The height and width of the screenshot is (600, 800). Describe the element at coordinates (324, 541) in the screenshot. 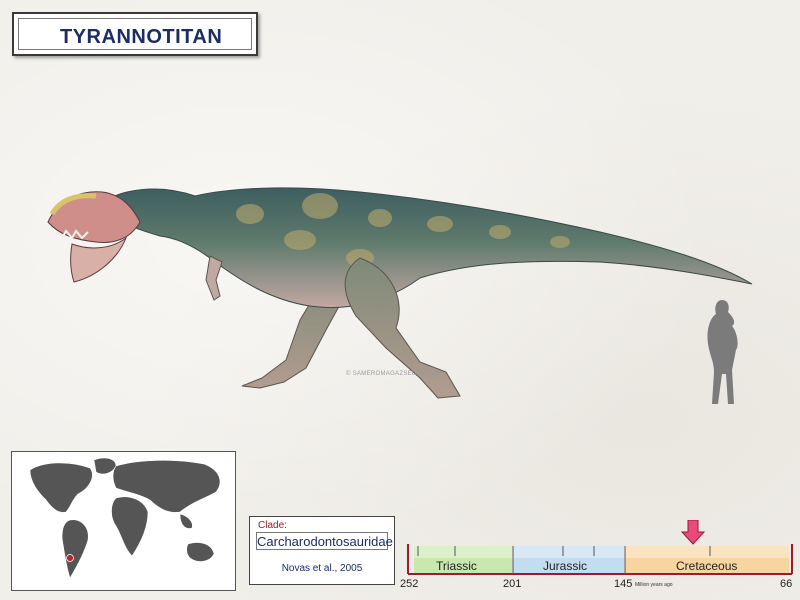

I see `clade-name: Carcharodontosauridae` at that location.